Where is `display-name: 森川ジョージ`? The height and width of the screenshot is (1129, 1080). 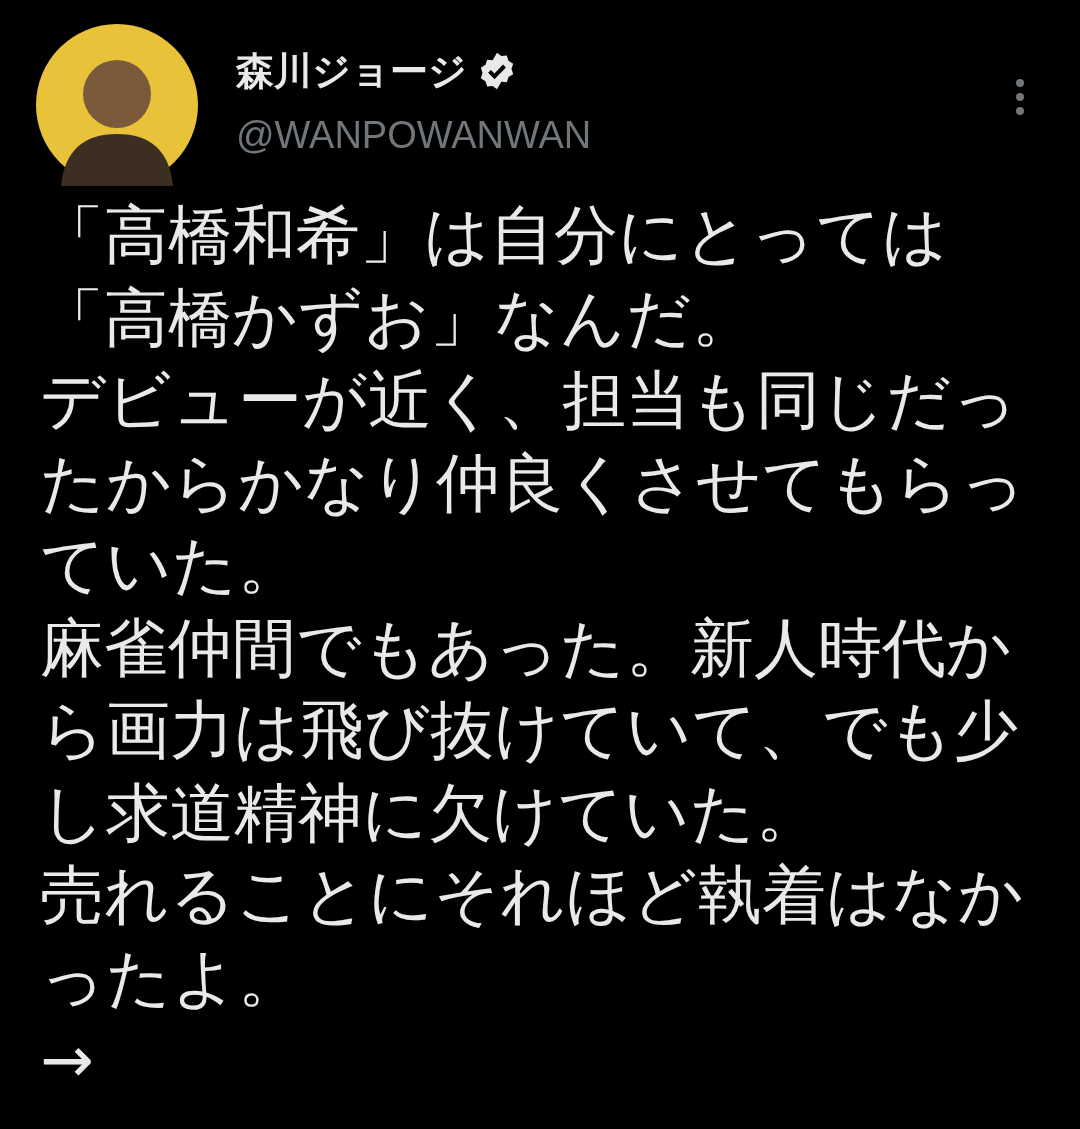
display-name: 森川ジョージ is located at coordinates (351, 71).